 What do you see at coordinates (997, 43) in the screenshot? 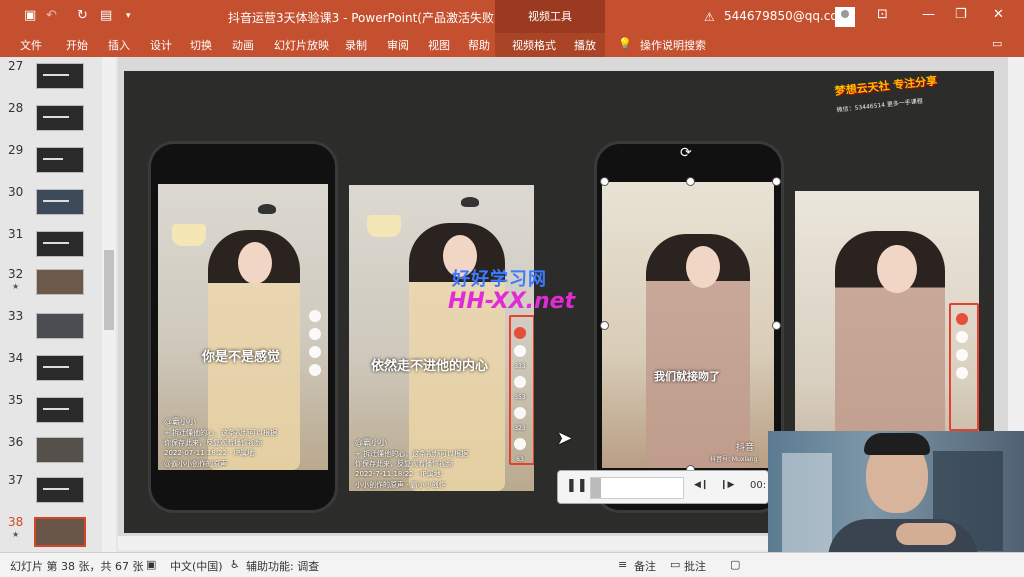
I see `comments-icon: ▭` at bounding box center [997, 43].